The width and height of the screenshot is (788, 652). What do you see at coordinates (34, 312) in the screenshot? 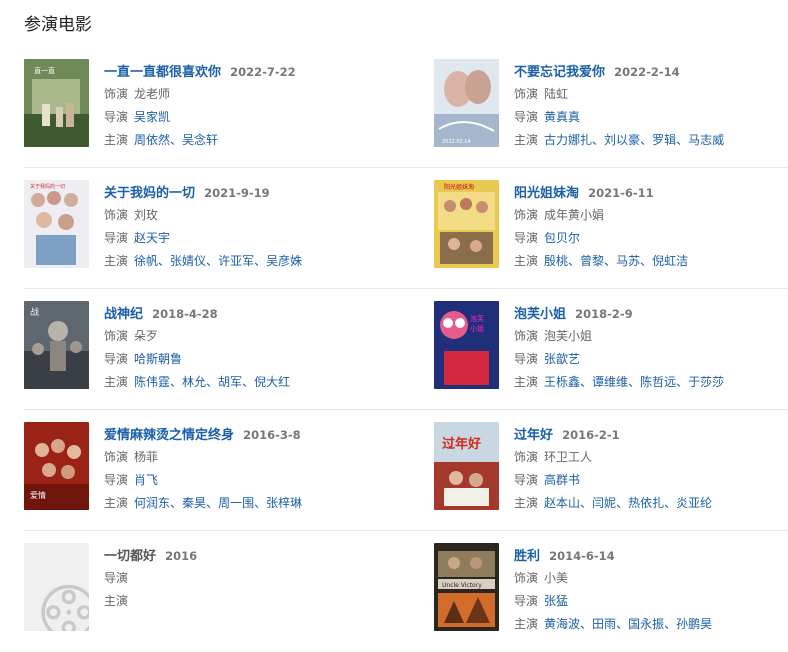
I see `svg-text: 战` at bounding box center [34, 312].